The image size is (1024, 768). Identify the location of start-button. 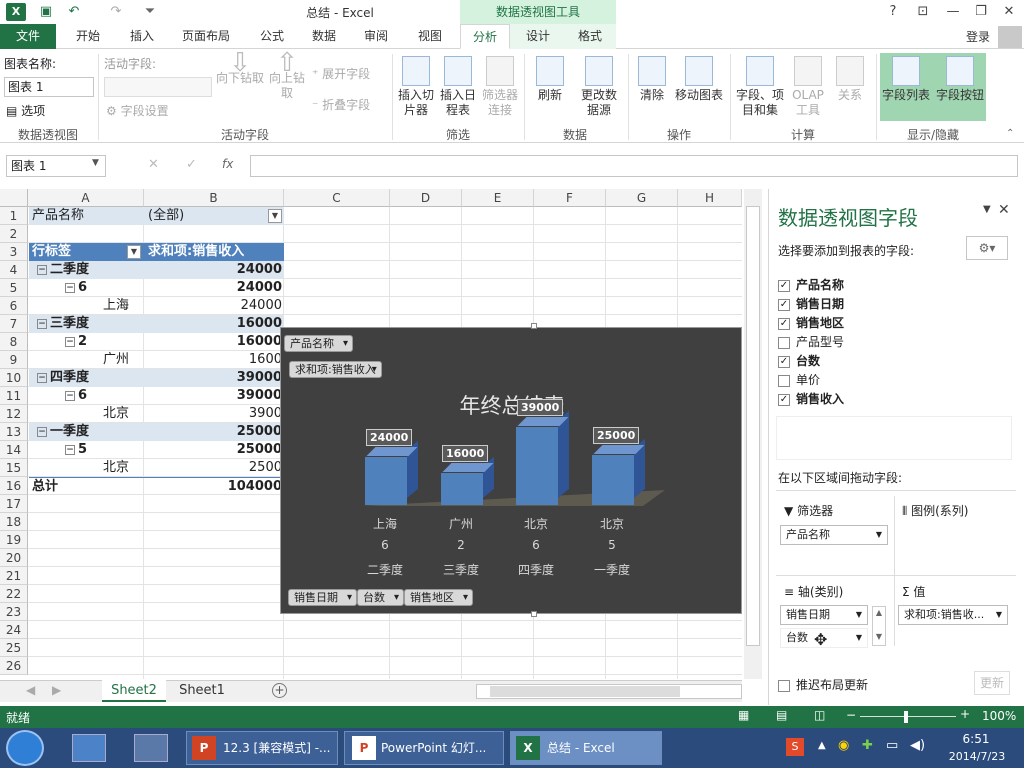
(25, 748).